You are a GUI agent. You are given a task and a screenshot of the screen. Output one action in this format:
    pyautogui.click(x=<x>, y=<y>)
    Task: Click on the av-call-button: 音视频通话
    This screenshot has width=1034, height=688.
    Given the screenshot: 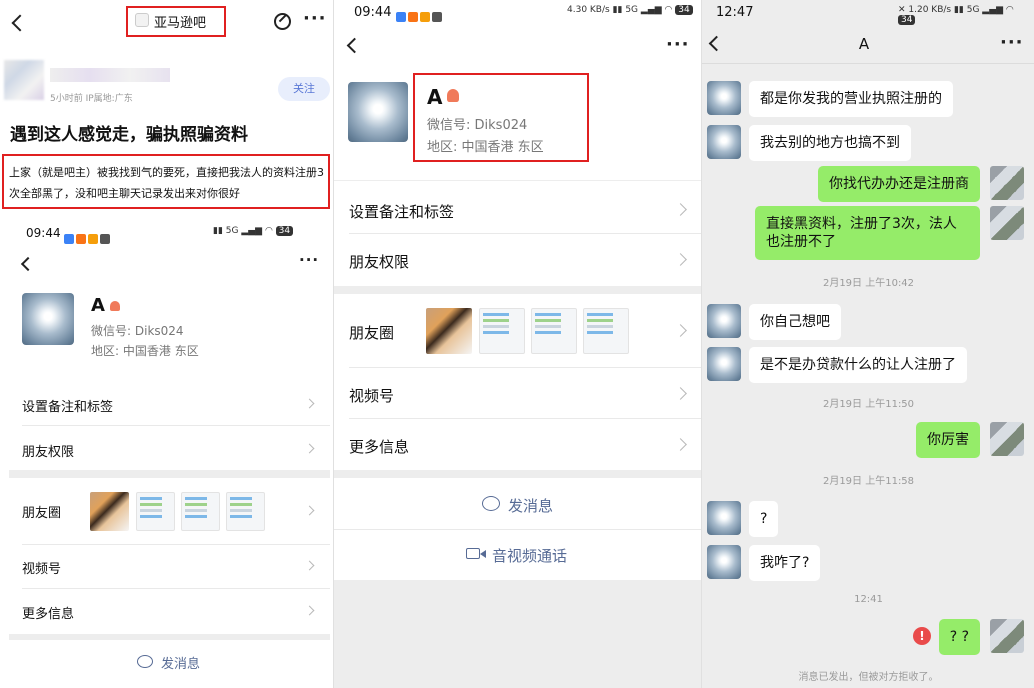 What is the action you would take?
    pyautogui.click(x=529, y=555)
    